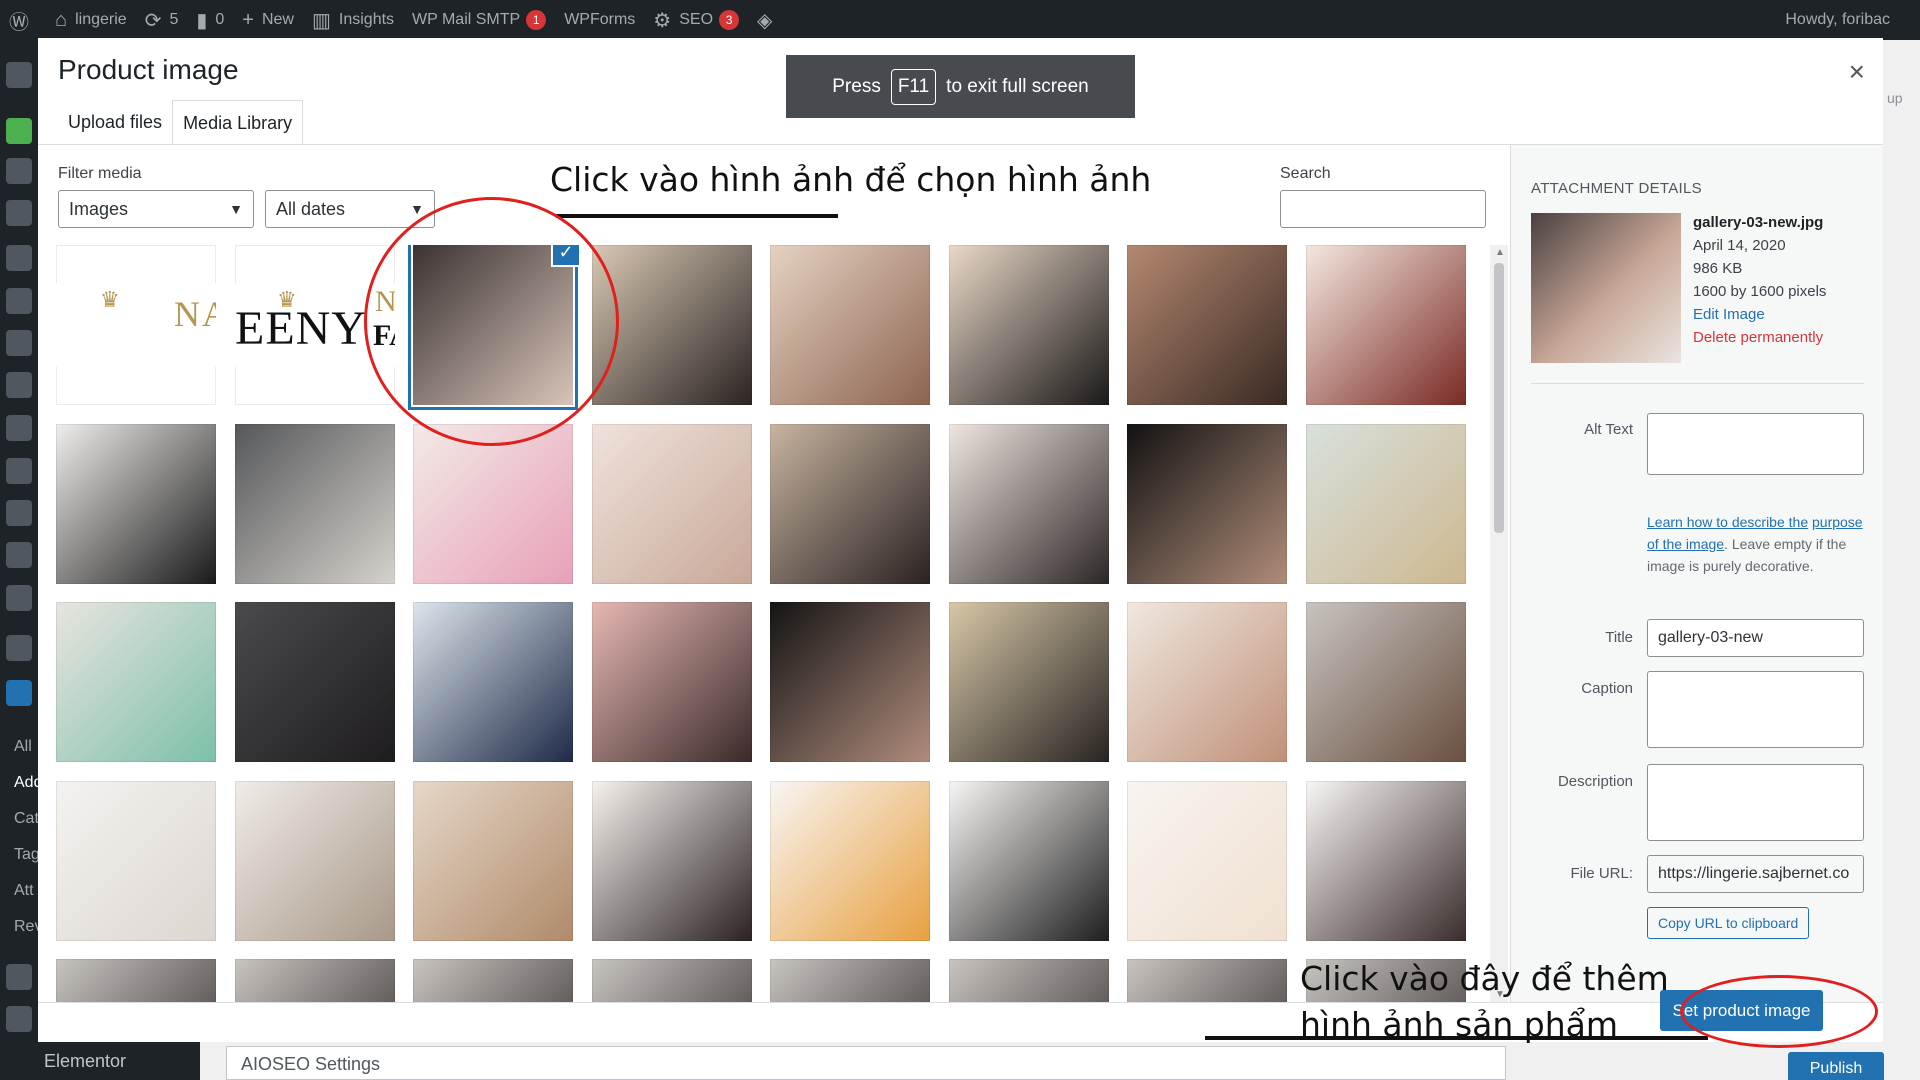  I want to click on analytics-icon, so click(19, 977).